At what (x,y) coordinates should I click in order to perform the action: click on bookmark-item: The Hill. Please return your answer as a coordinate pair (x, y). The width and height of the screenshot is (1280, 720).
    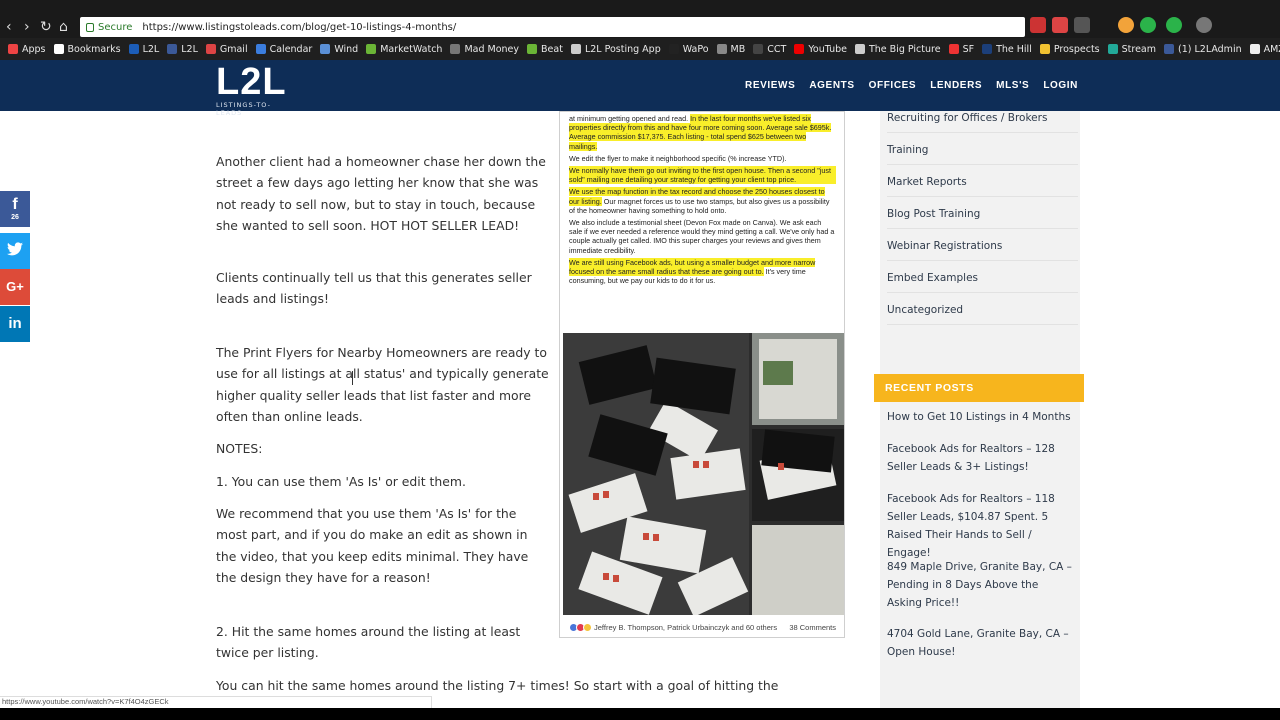
    Looking at the image, I should click on (1007, 49).